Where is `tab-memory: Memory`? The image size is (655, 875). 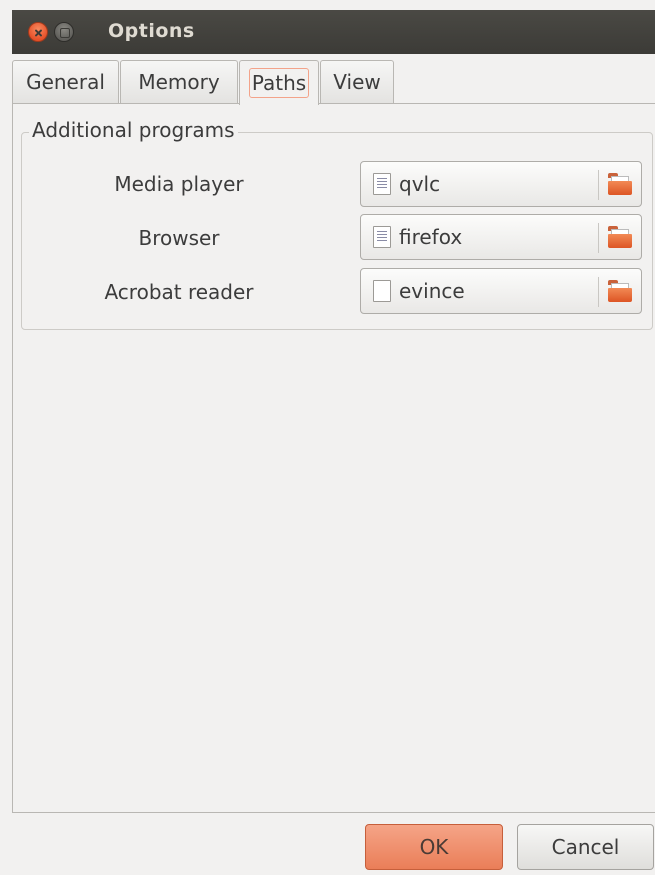
tab-memory: Memory is located at coordinates (179, 81).